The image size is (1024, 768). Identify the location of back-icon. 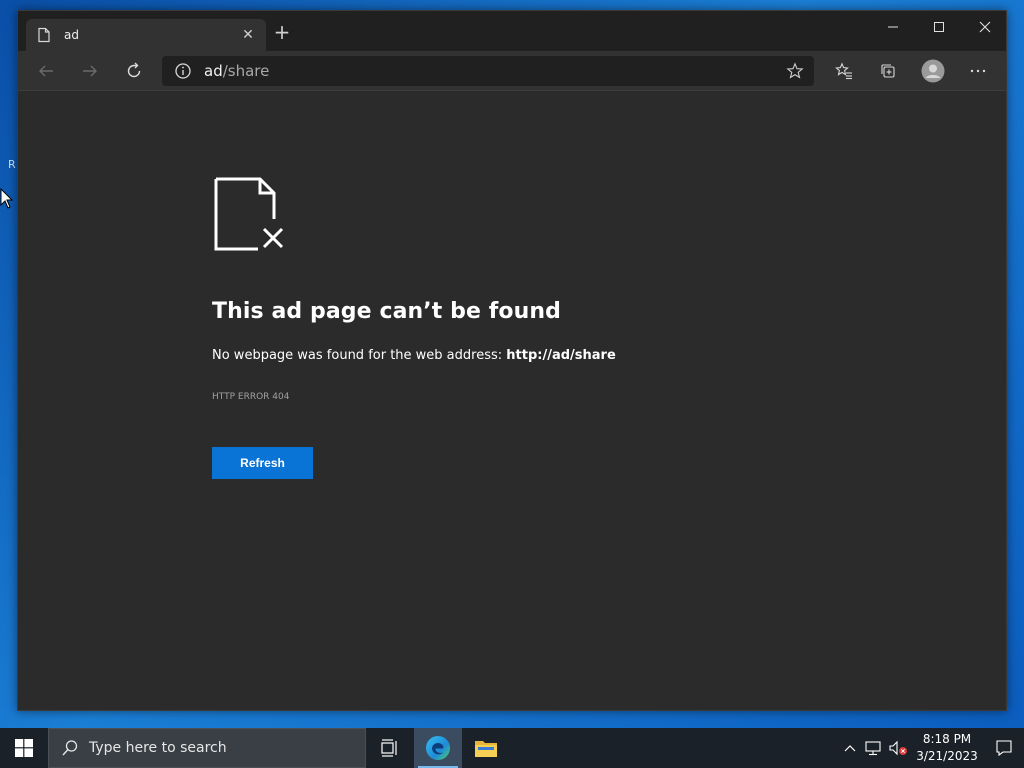
(46, 71).